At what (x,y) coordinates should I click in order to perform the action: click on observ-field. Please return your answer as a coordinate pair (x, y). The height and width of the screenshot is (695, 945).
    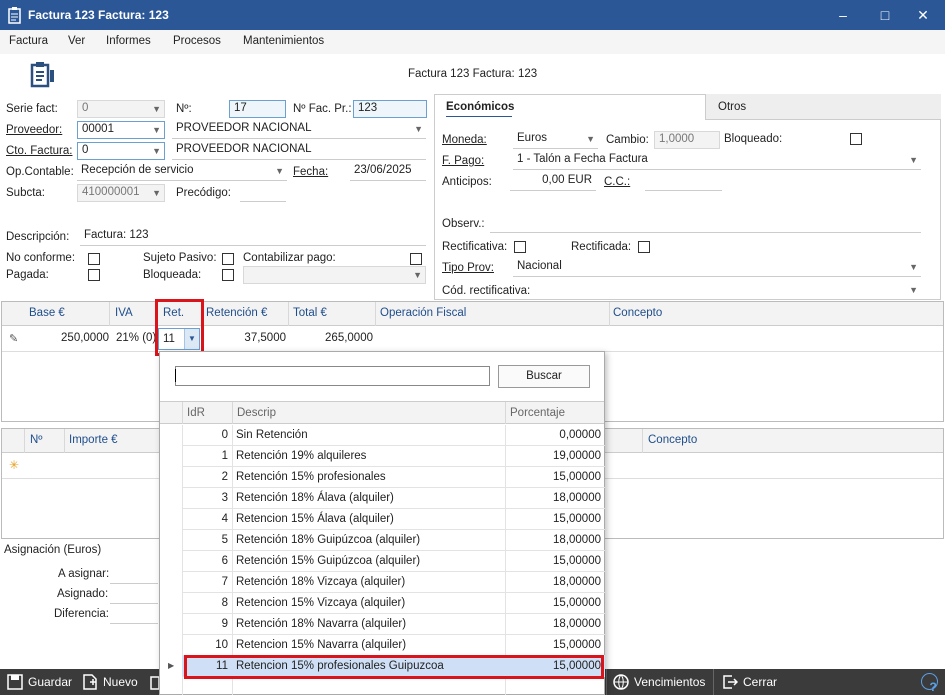
    Looking at the image, I should click on (705, 224).